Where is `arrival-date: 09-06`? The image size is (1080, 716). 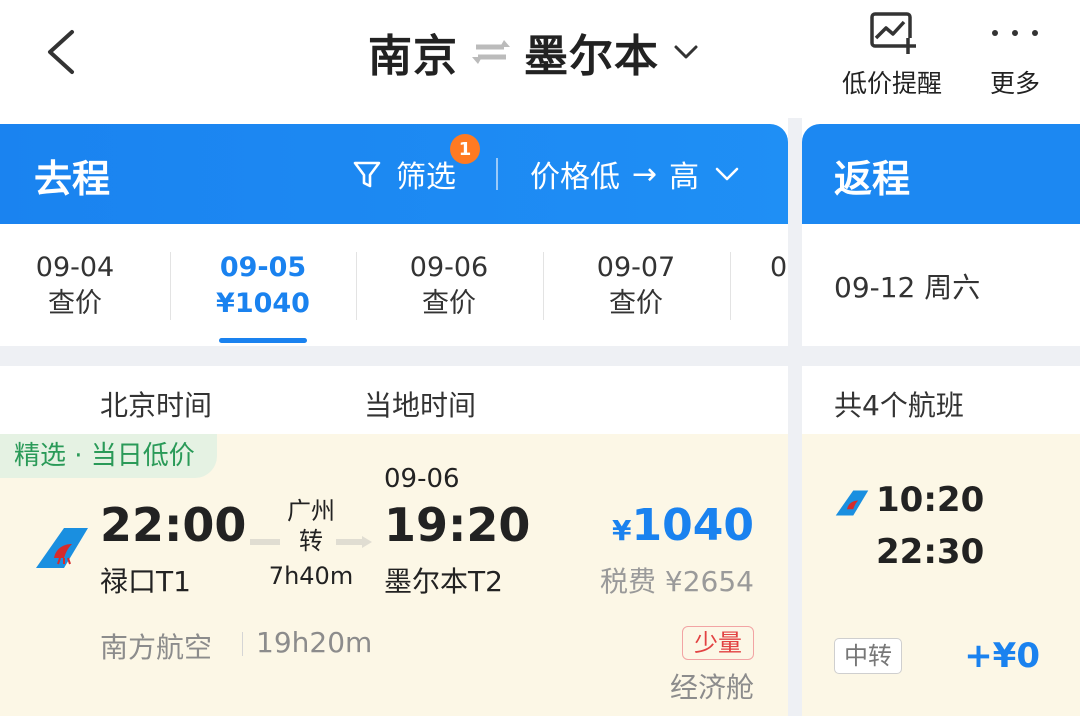
arrival-date: 09-06 is located at coordinates (422, 479).